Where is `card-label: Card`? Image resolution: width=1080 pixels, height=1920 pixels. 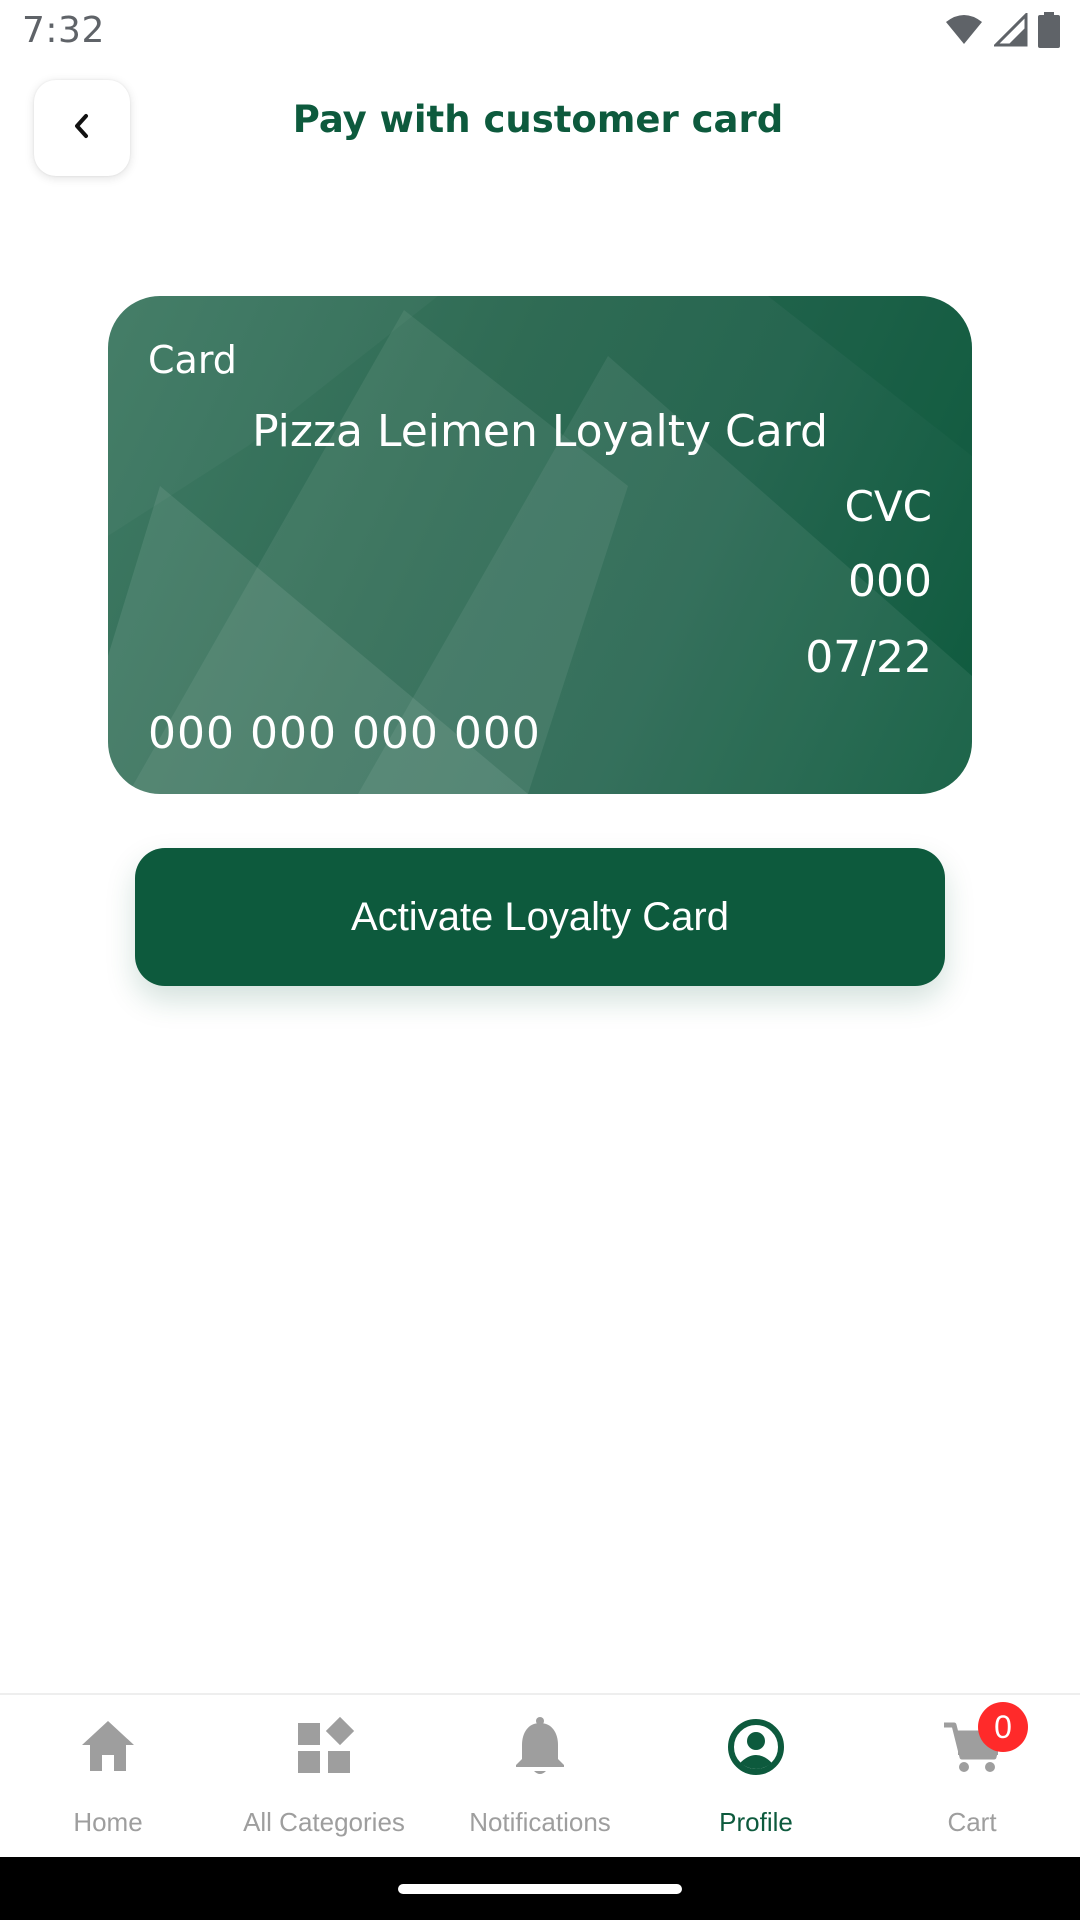
card-label: Card is located at coordinates (192, 360).